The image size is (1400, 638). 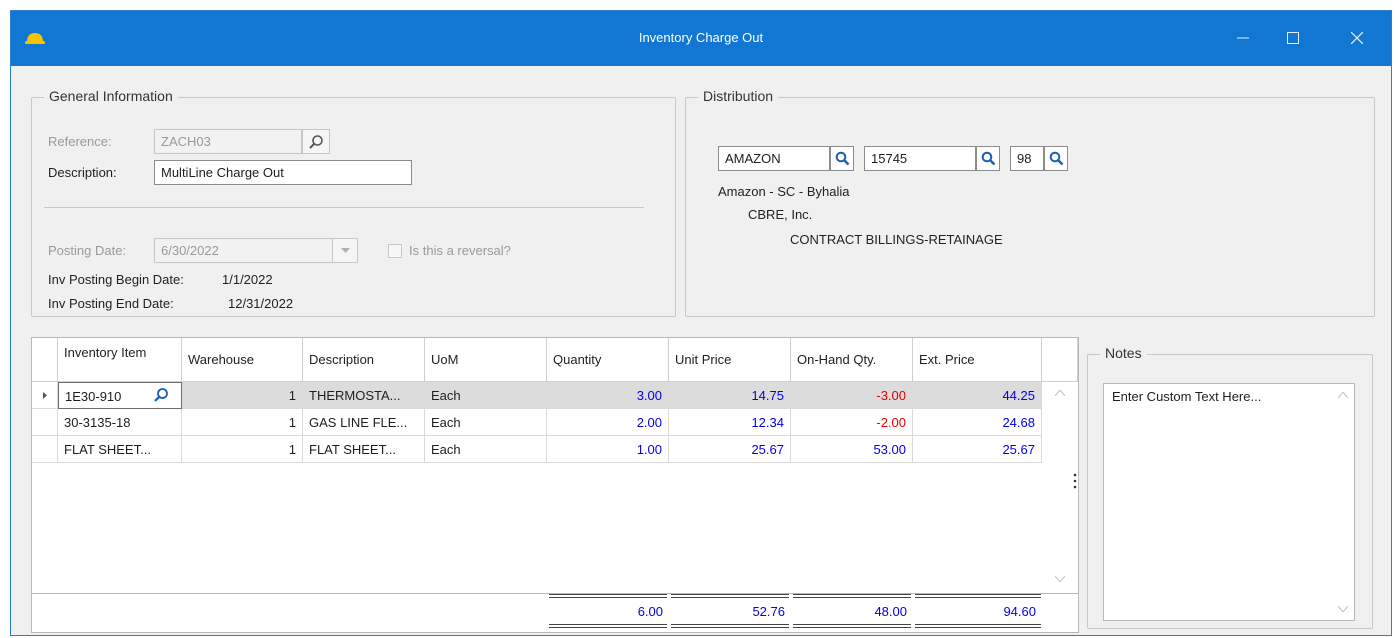 I want to click on row-indicator-icon, so click(x=45, y=395).